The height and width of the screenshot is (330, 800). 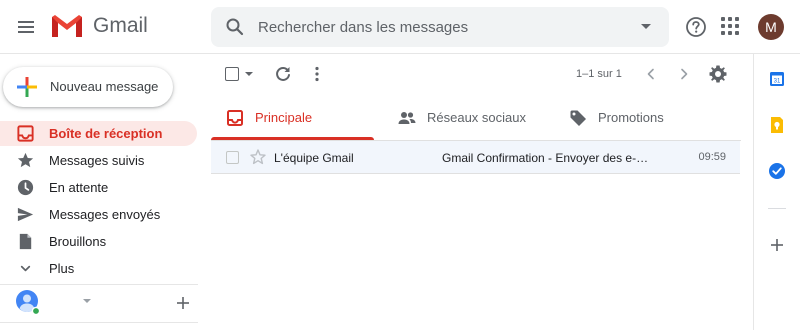 What do you see at coordinates (120, 25) in the screenshot?
I see `gmail-logo-text: Gmail` at bounding box center [120, 25].